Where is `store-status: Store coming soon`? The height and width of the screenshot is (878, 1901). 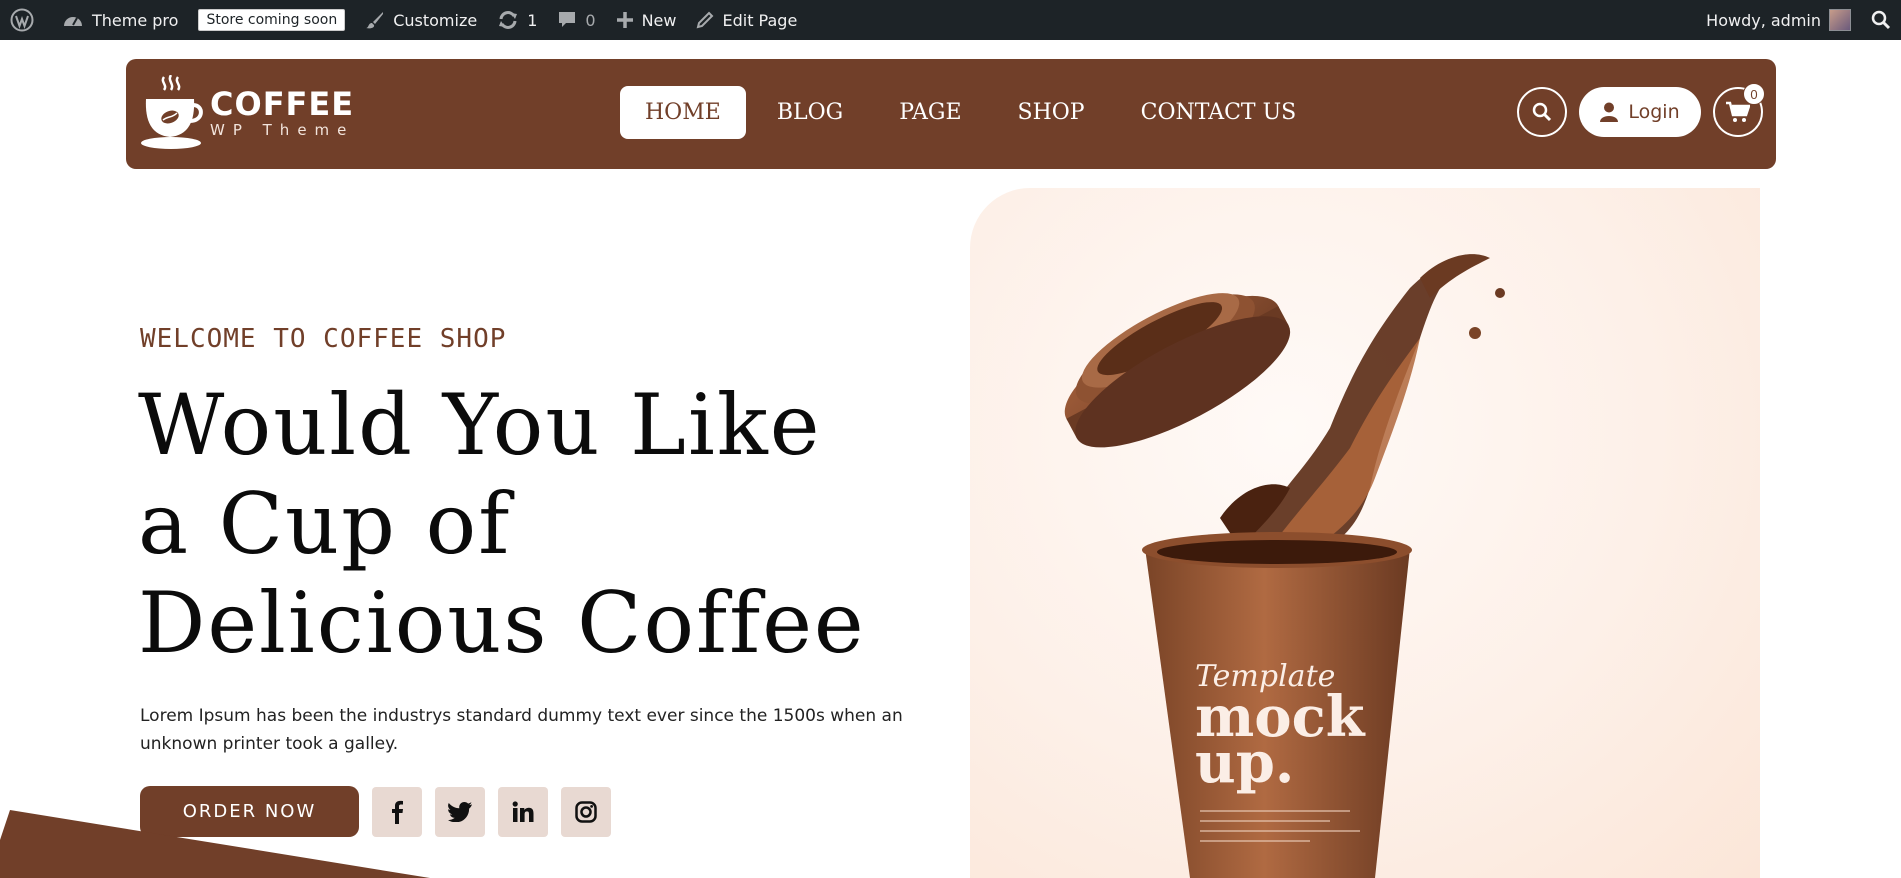
store-status: Store coming soon is located at coordinates (271, 20).